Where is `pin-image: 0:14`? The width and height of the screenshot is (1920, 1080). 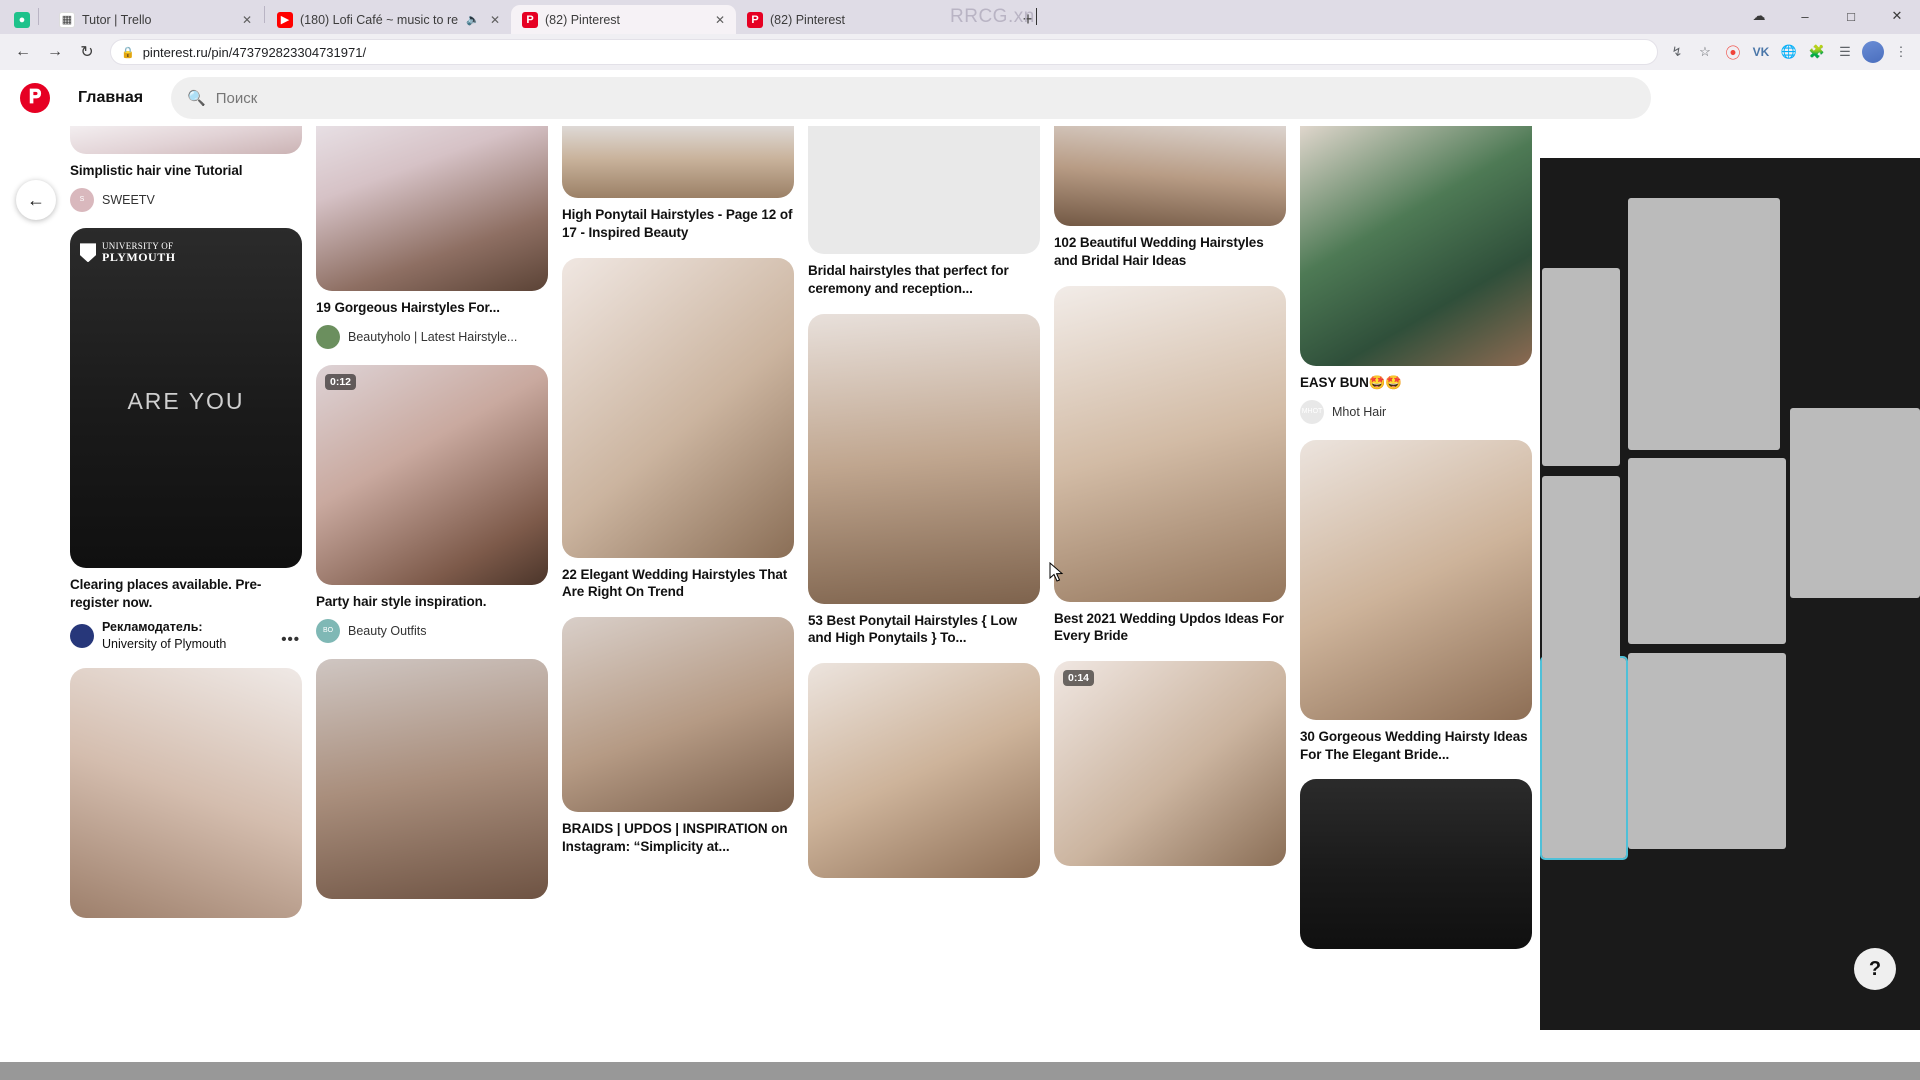
pin-image: 0:14 is located at coordinates (1170, 764).